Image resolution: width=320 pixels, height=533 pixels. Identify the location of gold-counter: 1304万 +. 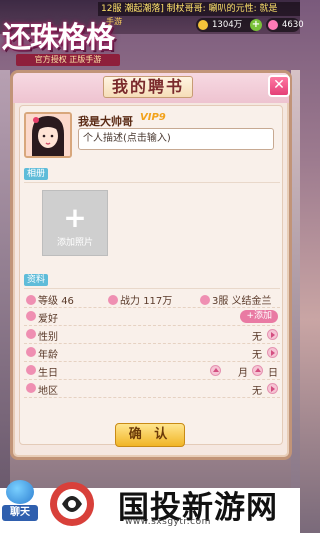
(229, 25).